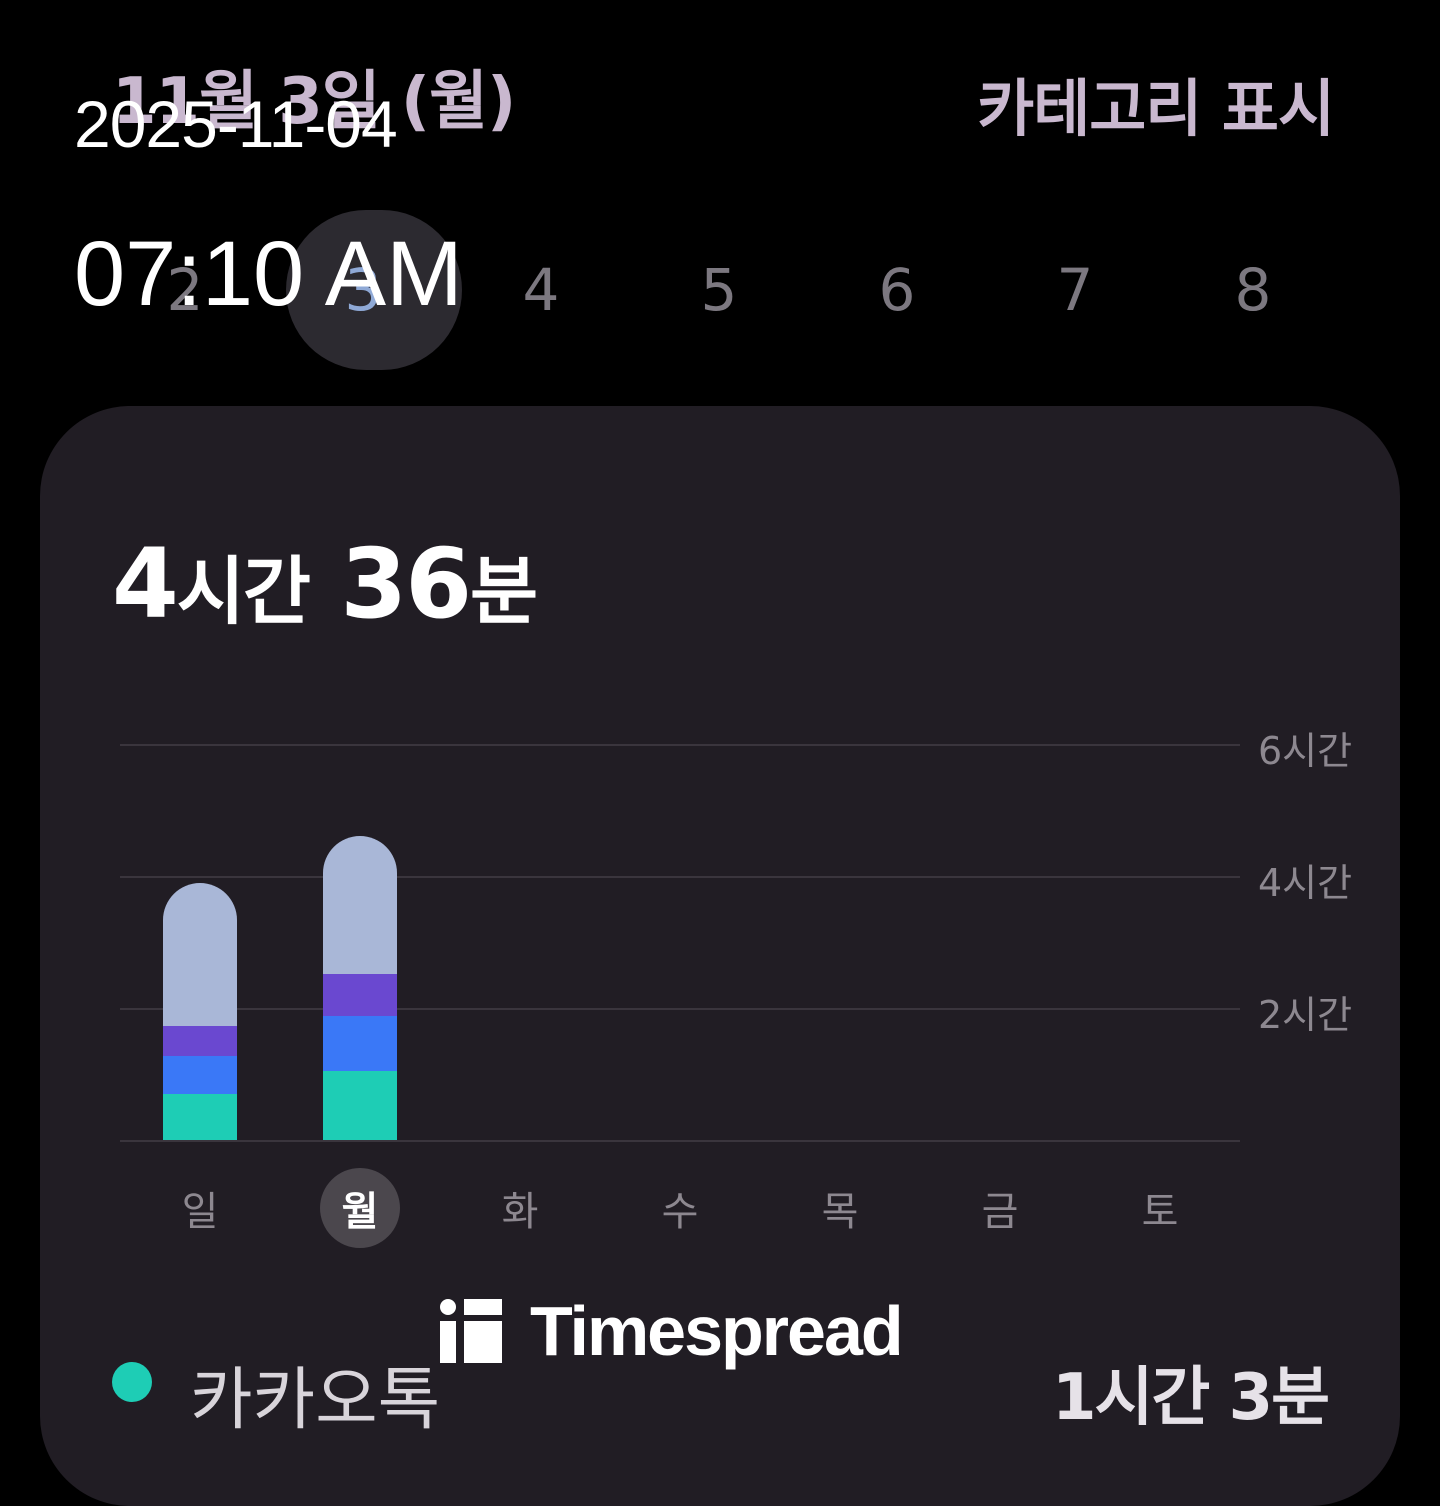 This screenshot has height=1506, width=1440. Describe the element at coordinates (1305, 1015) in the screenshot. I see `y-tick-label: 2시간` at that location.